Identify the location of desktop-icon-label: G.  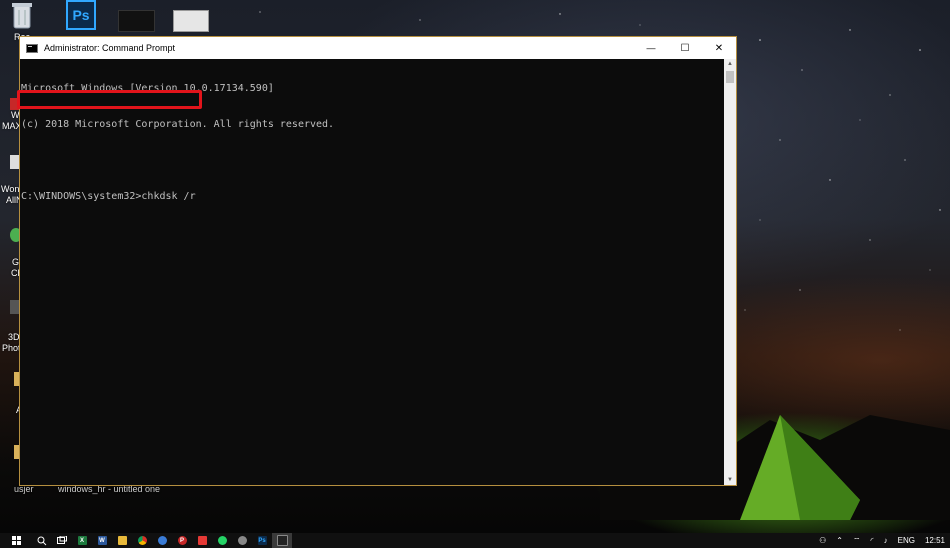
(16, 262).